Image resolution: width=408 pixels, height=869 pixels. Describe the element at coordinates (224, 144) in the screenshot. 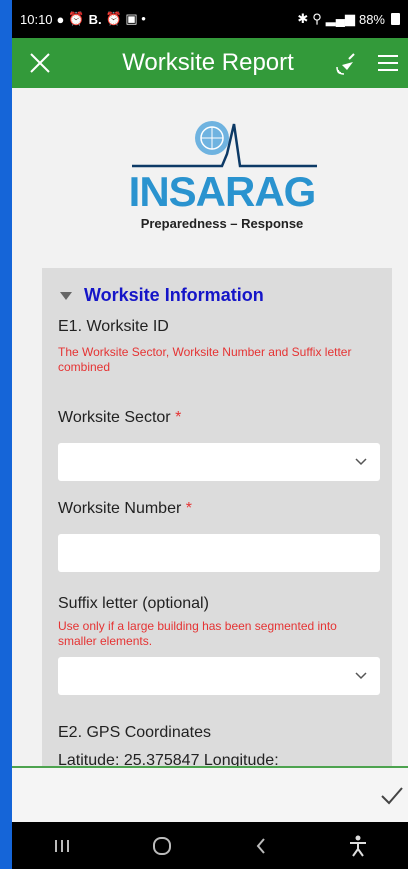

I see `un-emblem-icon` at that location.